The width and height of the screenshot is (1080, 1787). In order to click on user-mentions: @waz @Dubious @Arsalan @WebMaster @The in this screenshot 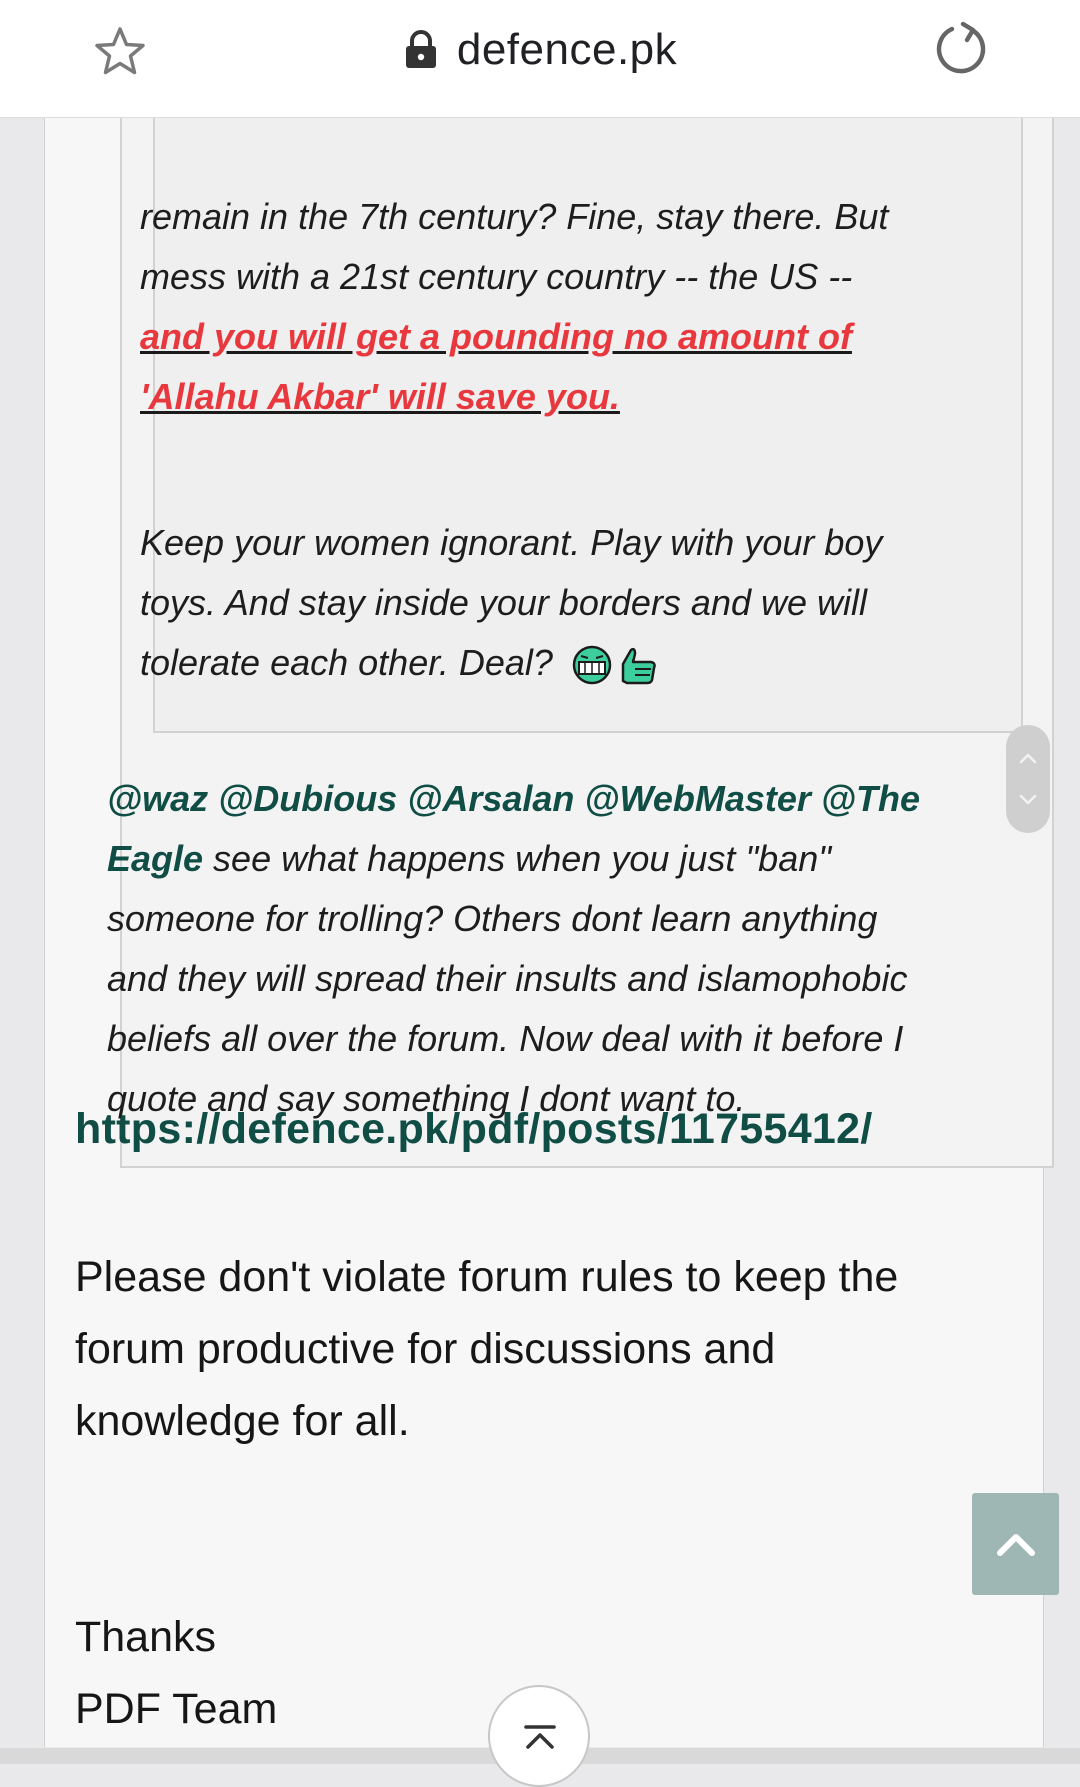, I will do `click(513, 798)`.